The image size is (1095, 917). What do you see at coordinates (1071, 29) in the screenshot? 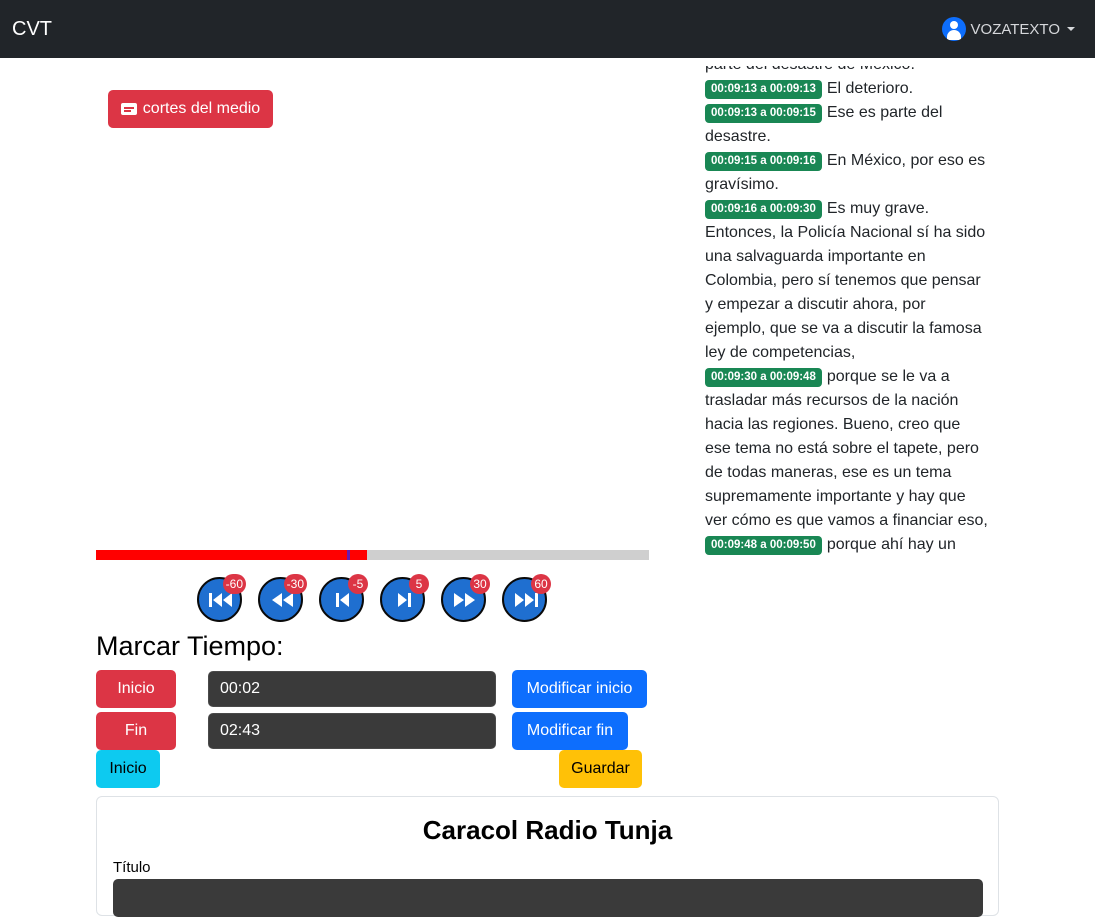
I see `chevron-down-icon` at bounding box center [1071, 29].